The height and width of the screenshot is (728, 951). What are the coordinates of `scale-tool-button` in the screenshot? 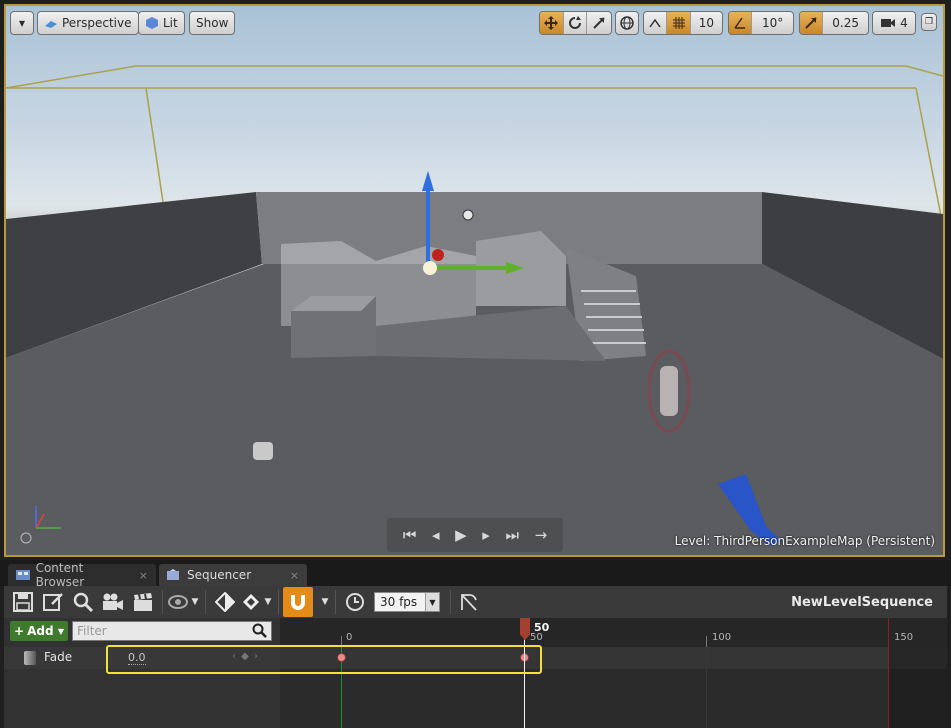 It's located at (599, 23).